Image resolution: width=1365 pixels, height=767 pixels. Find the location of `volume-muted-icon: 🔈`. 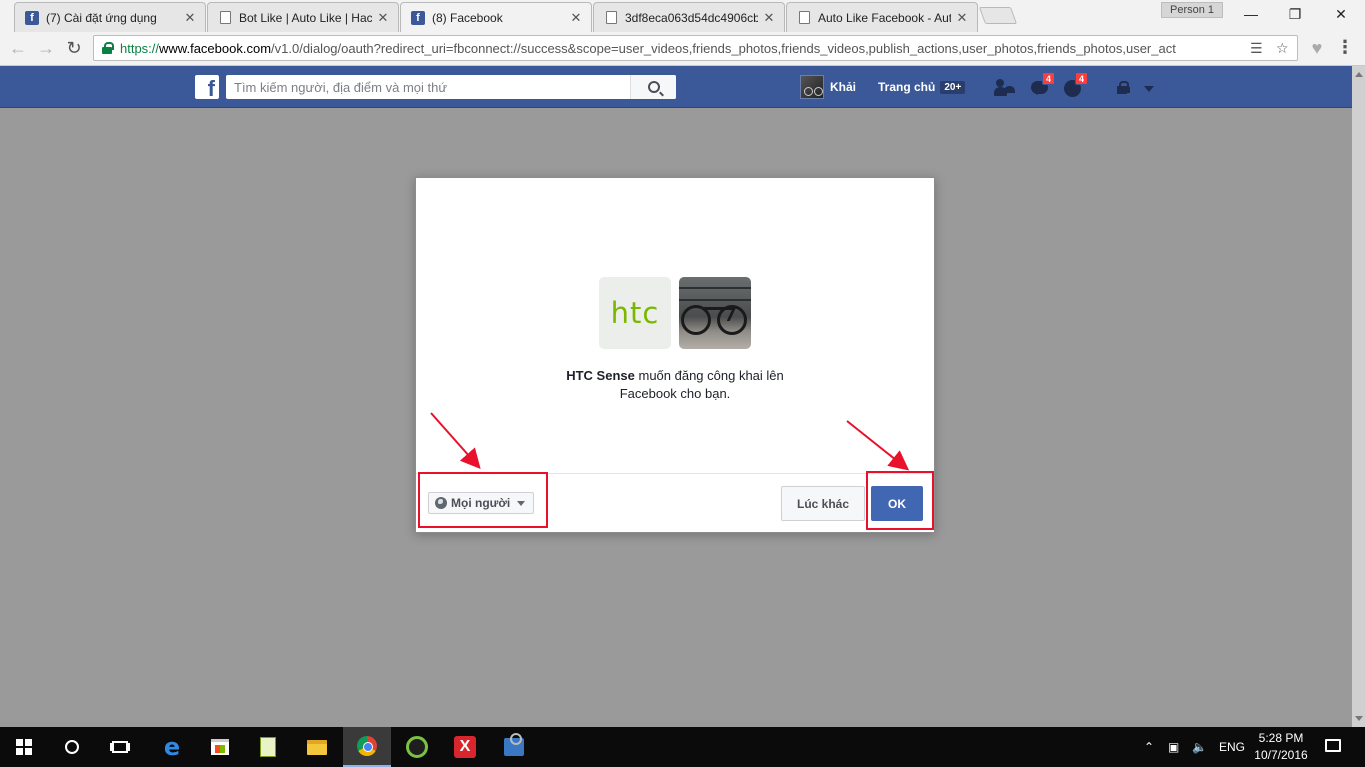

volume-muted-icon: 🔈 is located at coordinates (1199, 747).